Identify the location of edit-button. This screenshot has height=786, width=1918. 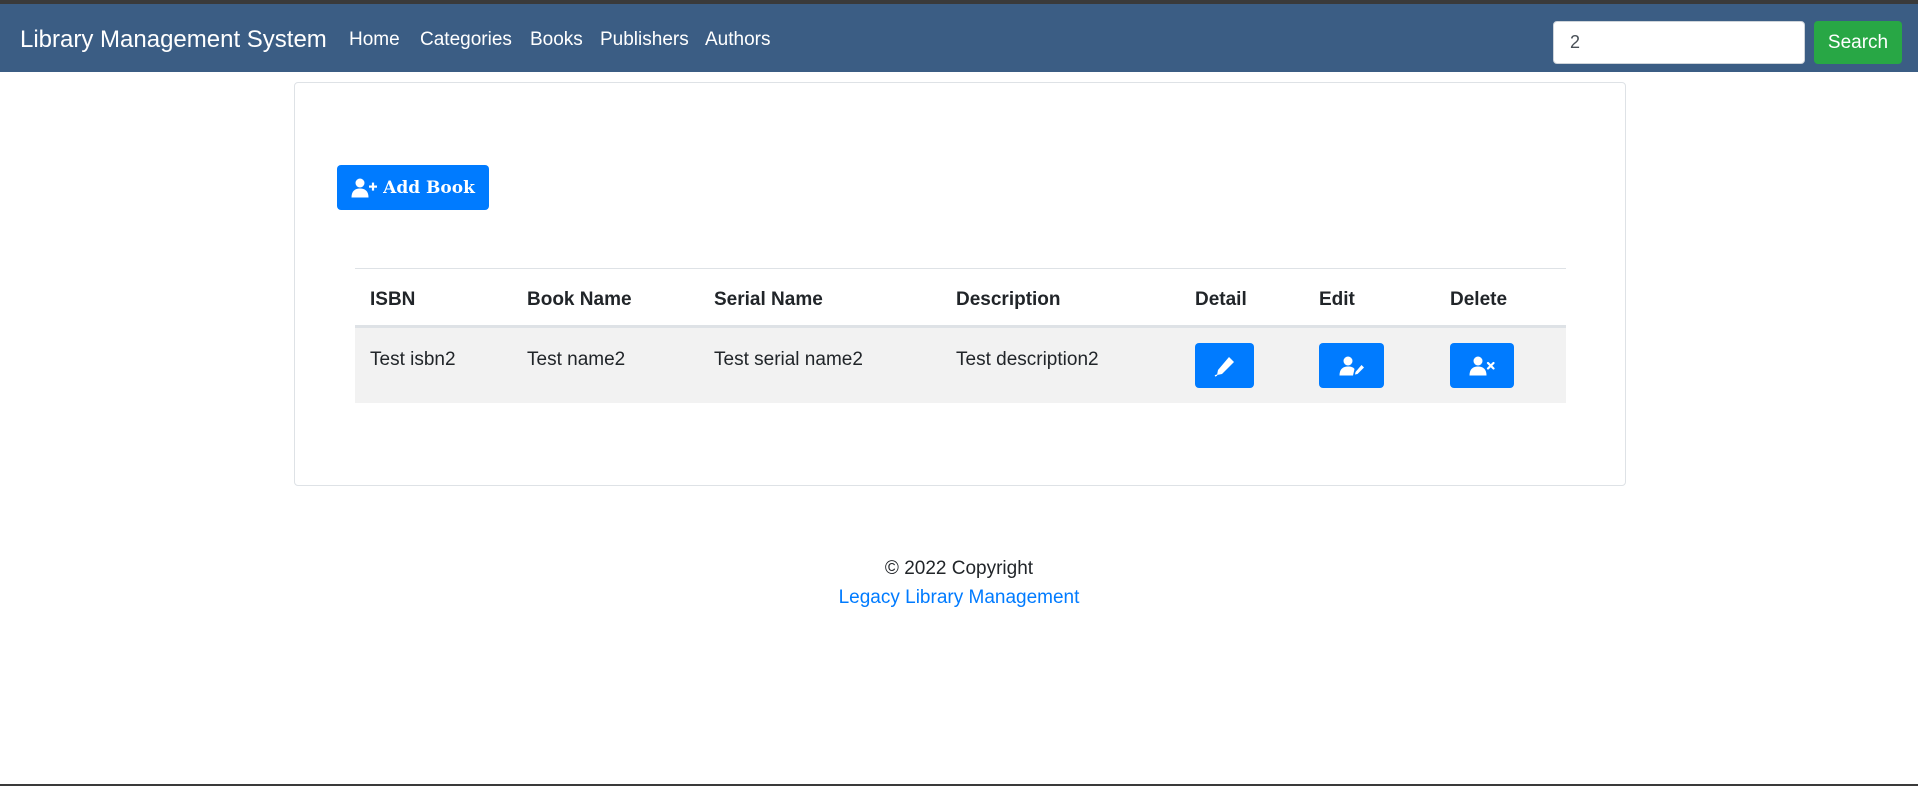
(1351, 365).